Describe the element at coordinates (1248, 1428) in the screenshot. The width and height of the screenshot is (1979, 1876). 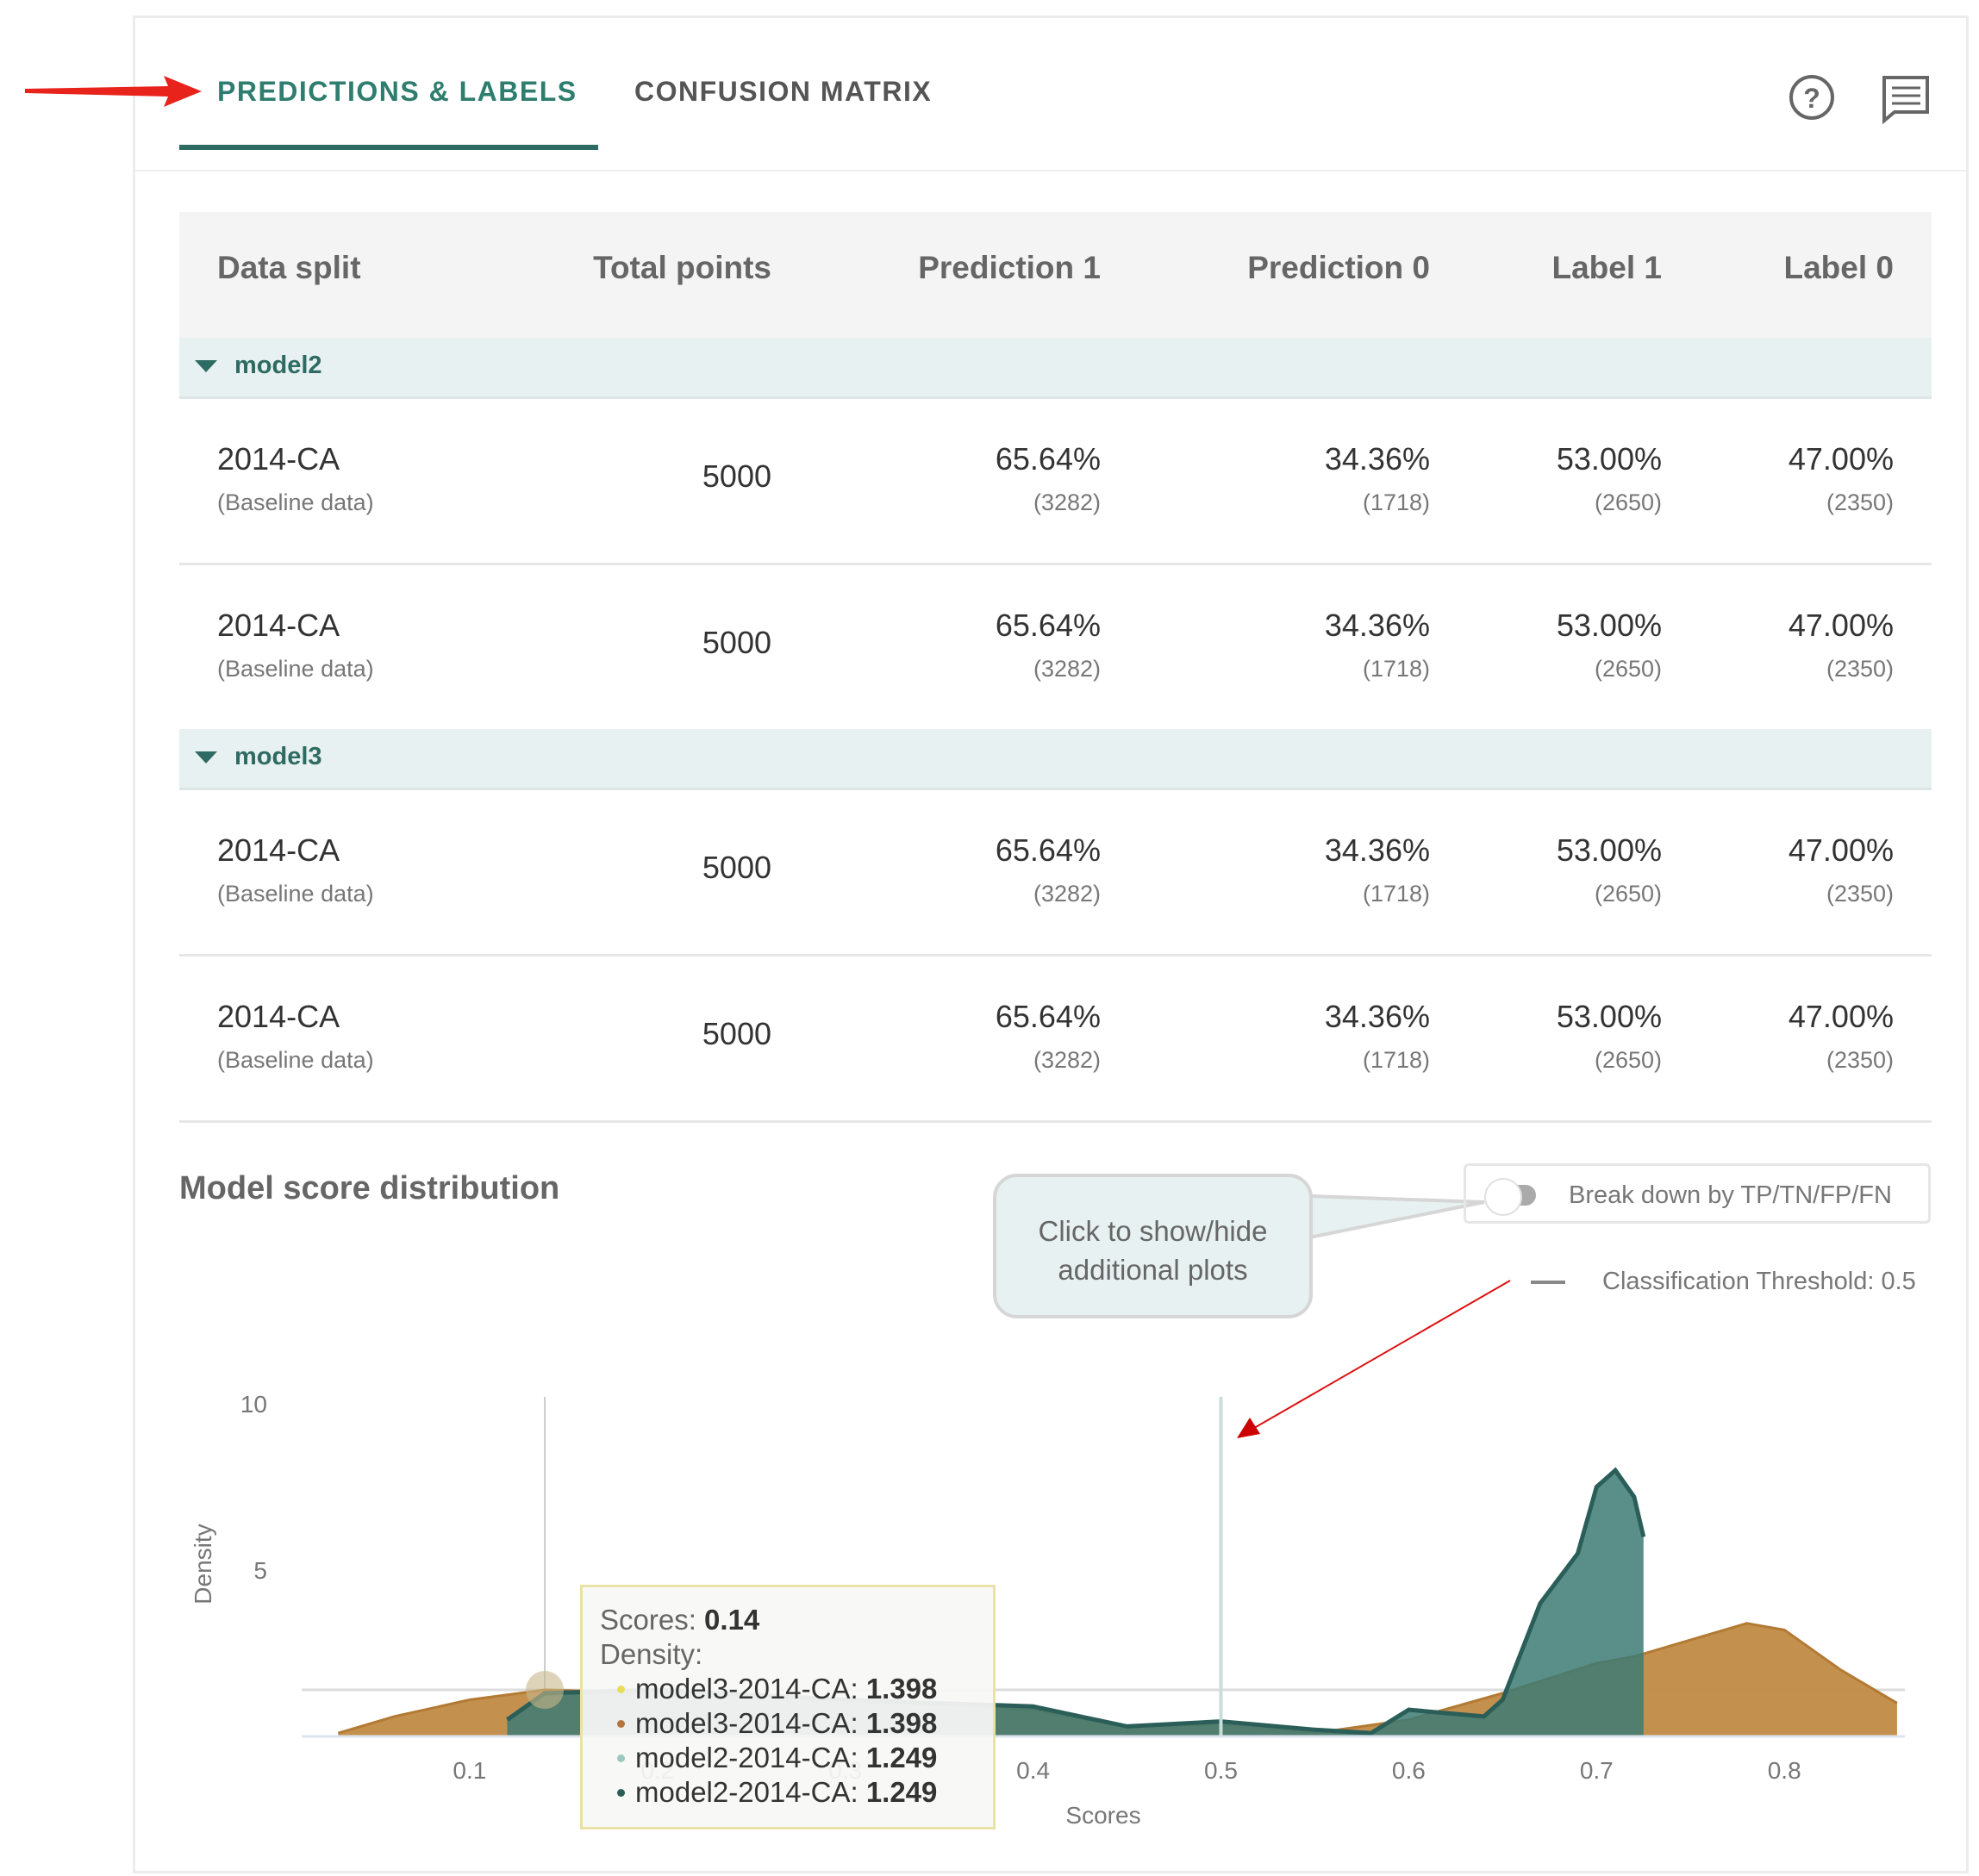
I see `red-arrowhead` at that location.